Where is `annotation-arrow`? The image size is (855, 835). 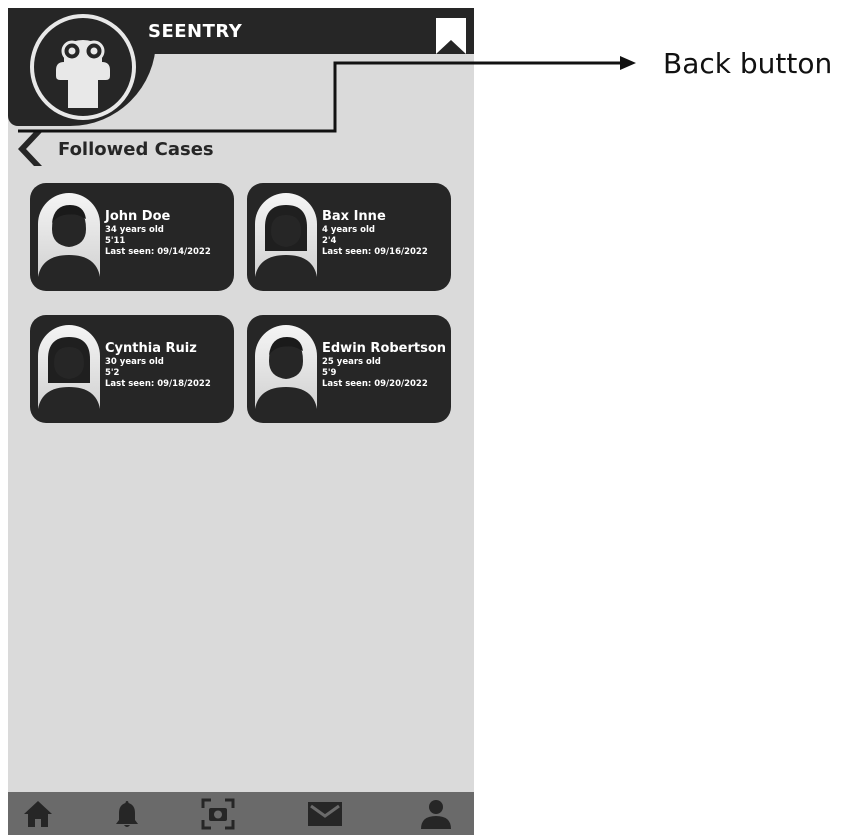 annotation-arrow is located at coordinates (327, 94).